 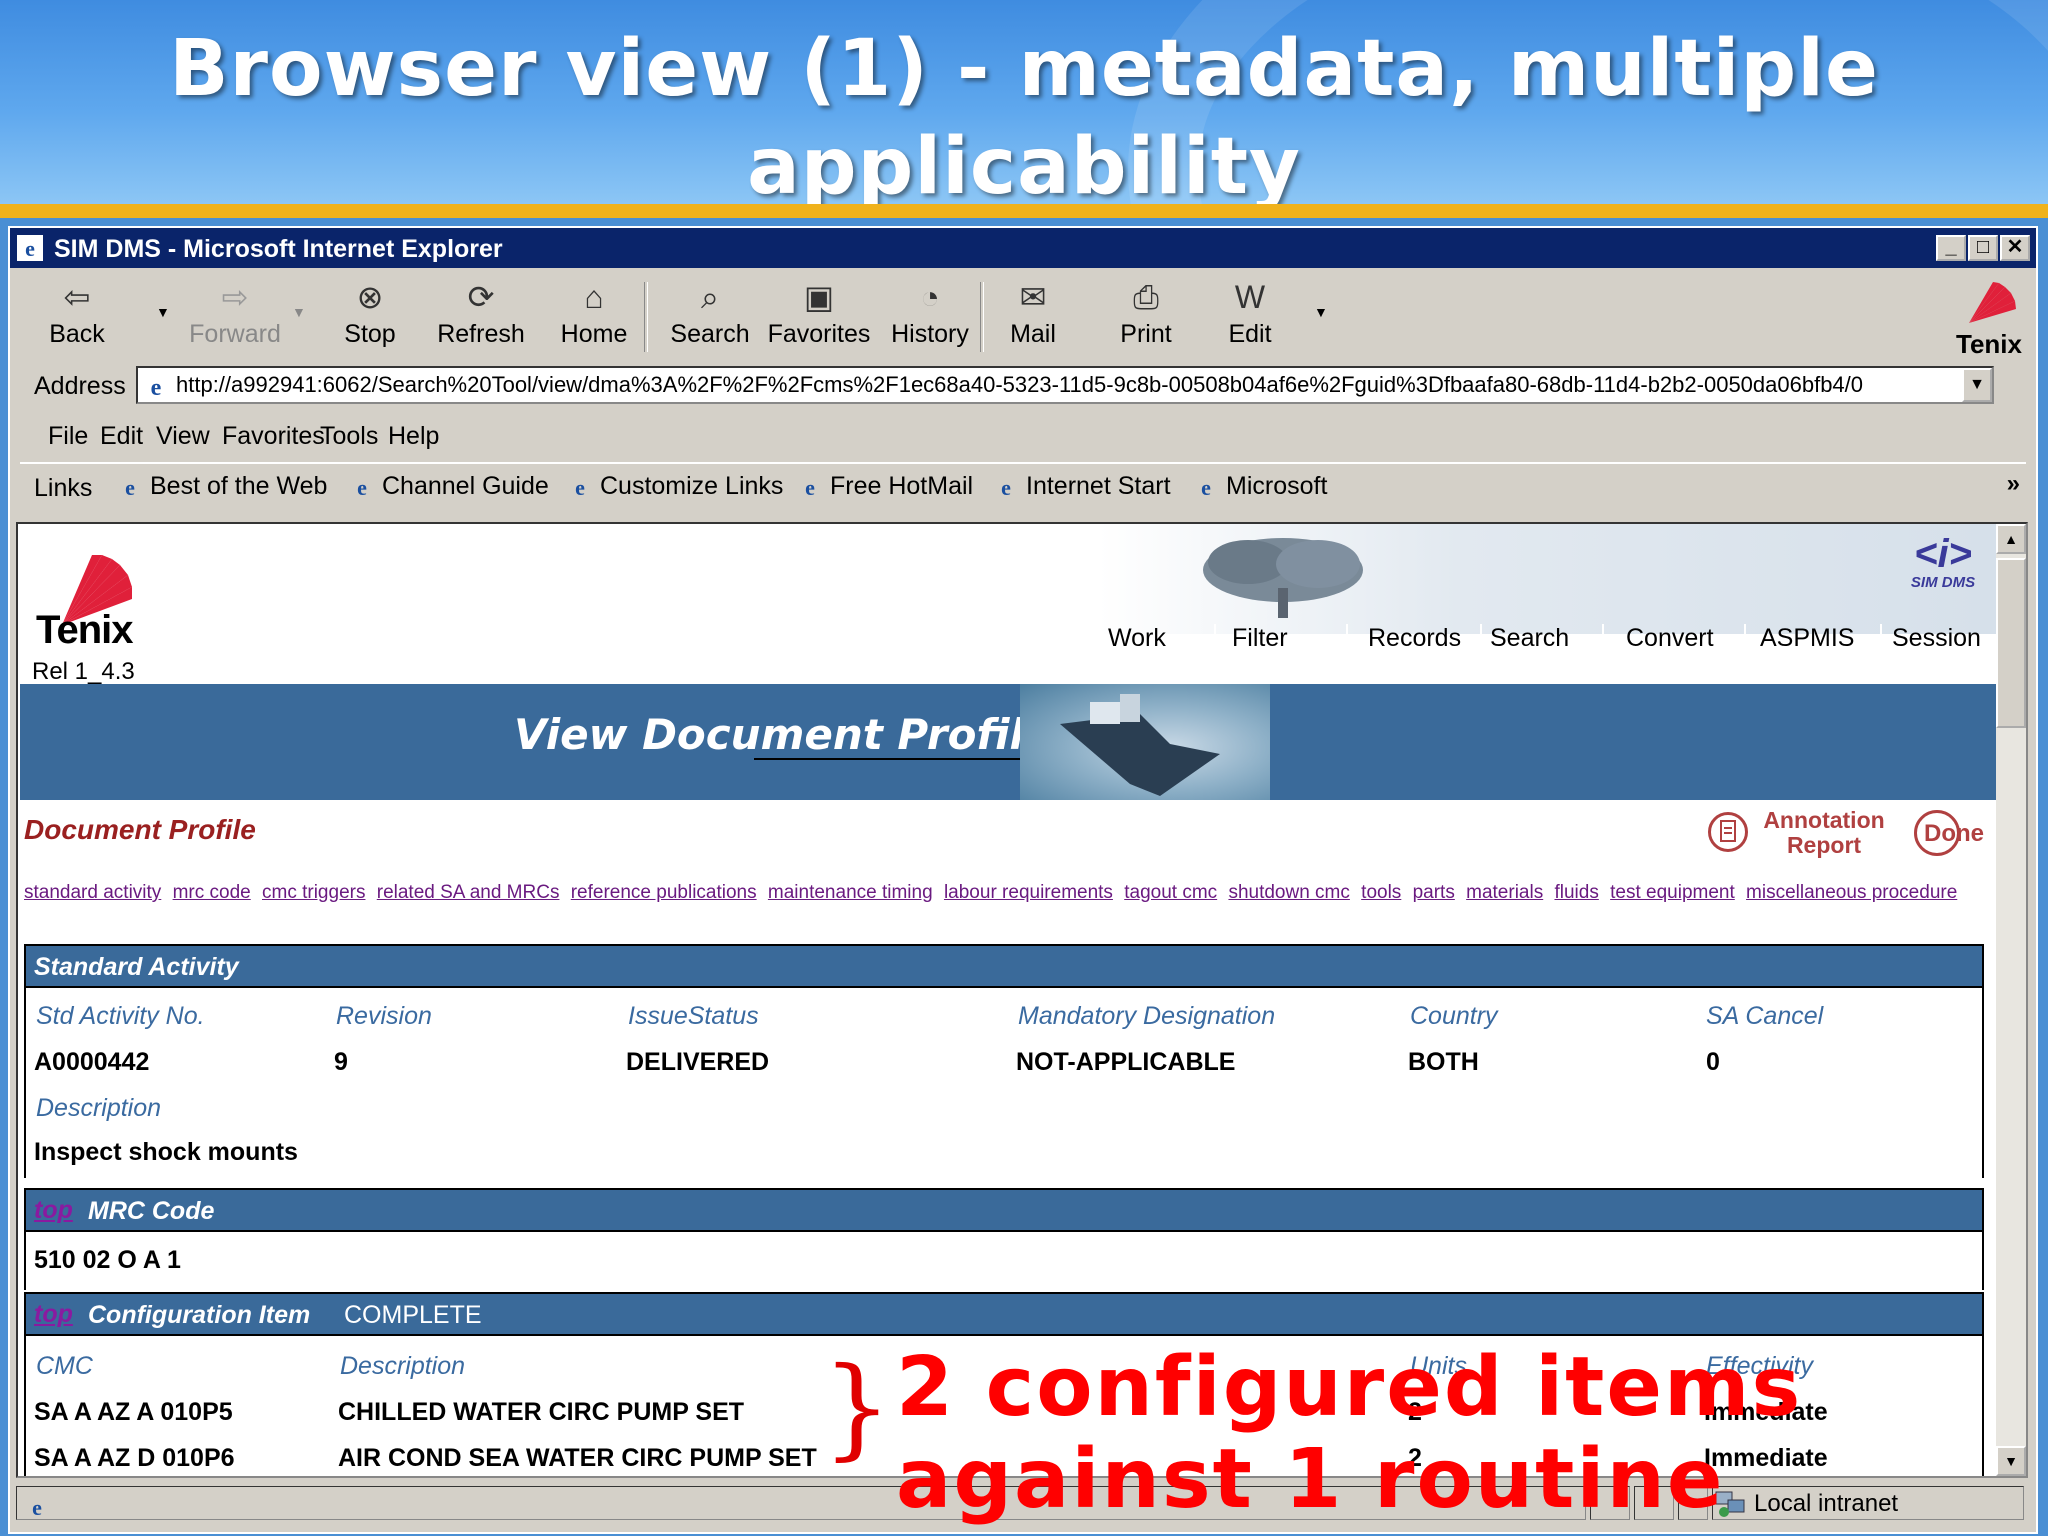 I want to click on back-dropdown-icon: ▼, so click(x=163, y=312).